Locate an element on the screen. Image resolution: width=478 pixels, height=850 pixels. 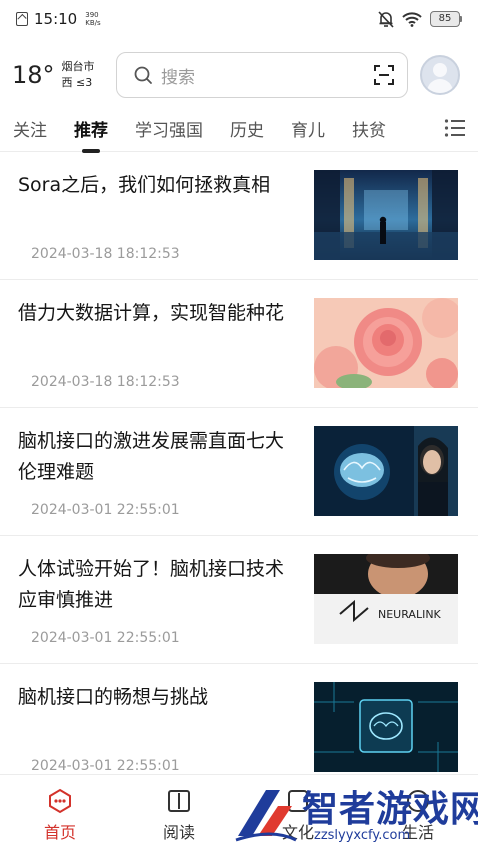
search-bar: 搜索 is located at coordinates (262, 75).